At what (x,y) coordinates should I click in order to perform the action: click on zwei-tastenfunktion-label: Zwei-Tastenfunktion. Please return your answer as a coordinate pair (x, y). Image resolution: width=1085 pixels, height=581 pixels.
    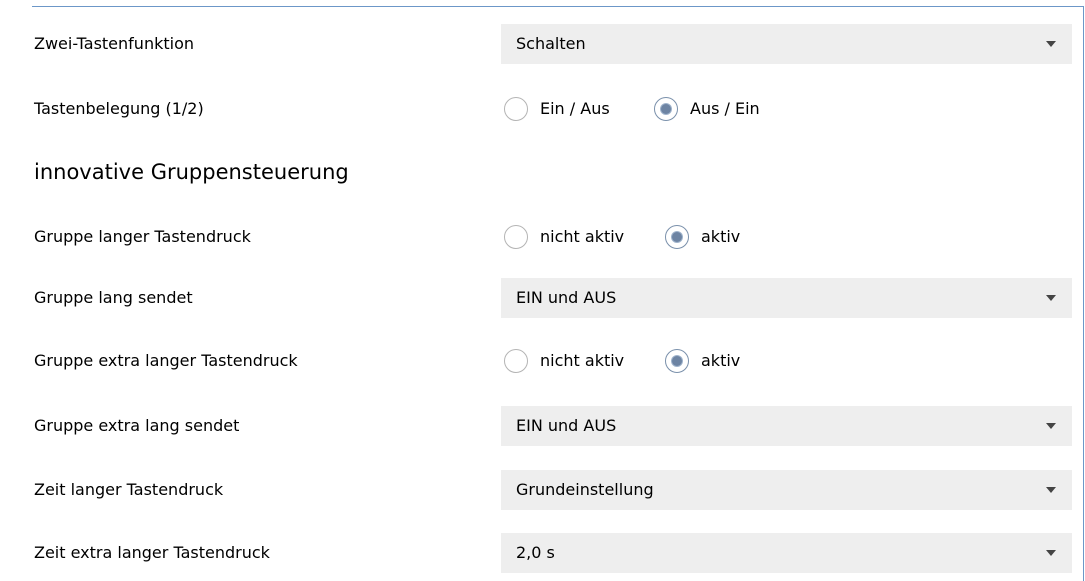
    Looking at the image, I should click on (114, 43).